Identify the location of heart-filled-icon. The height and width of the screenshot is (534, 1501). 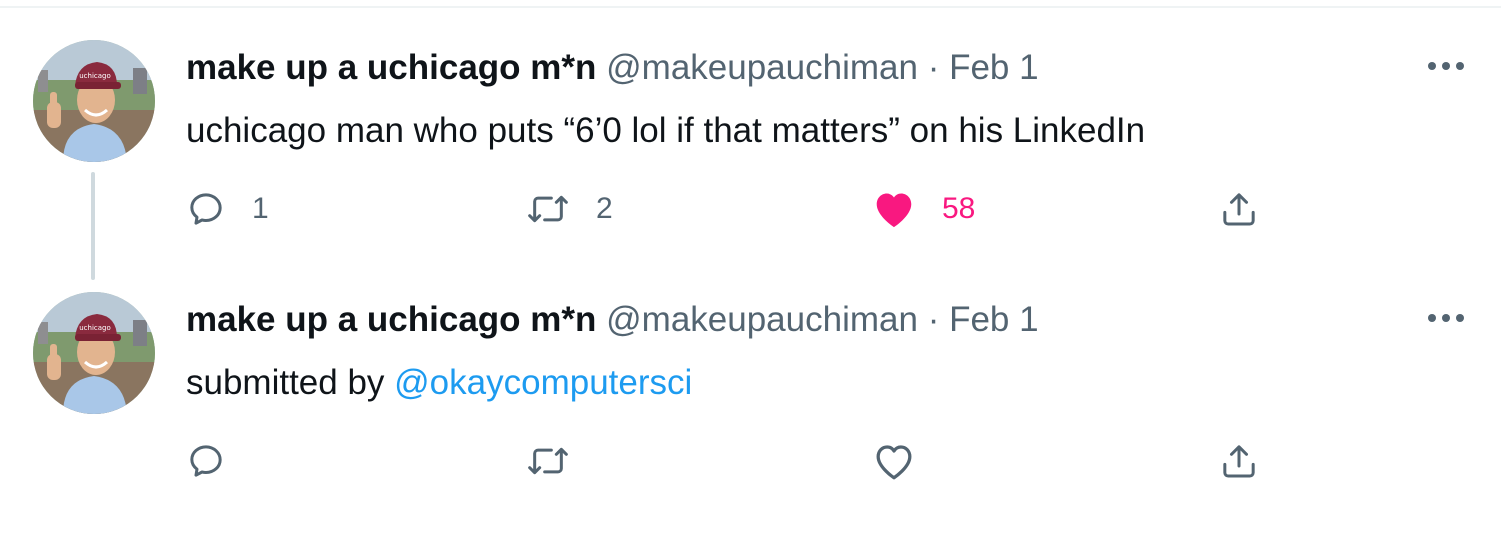
(894, 210).